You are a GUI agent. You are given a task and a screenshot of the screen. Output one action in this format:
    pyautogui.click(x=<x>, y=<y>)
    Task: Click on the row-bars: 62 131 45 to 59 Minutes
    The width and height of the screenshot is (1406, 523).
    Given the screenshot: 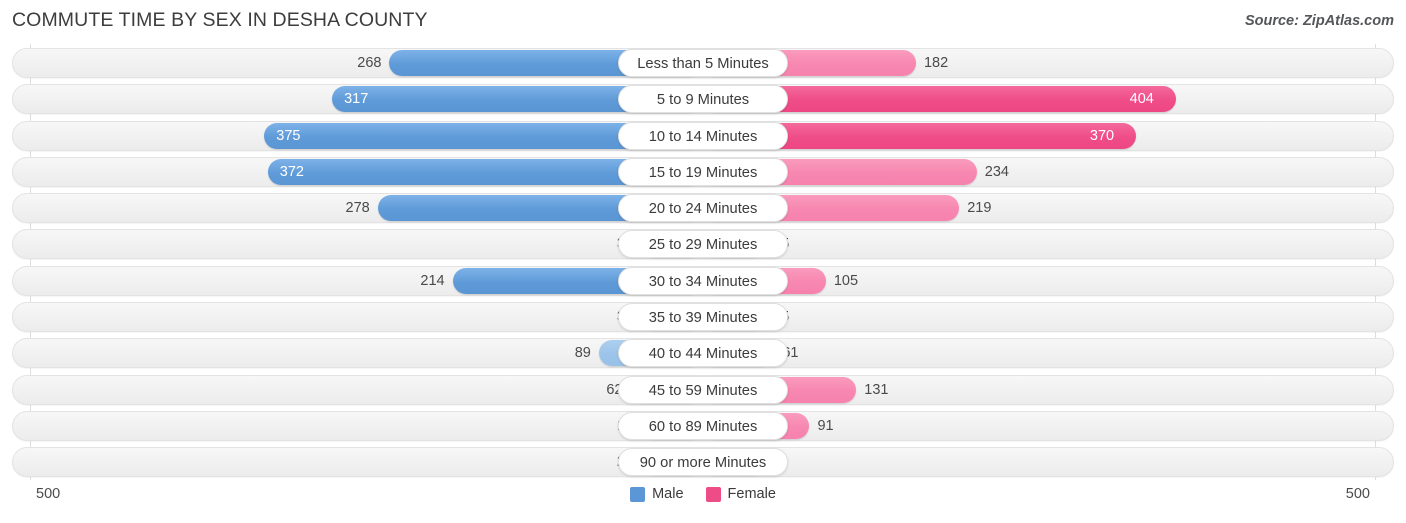 What is the action you would take?
    pyautogui.click(x=703, y=390)
    